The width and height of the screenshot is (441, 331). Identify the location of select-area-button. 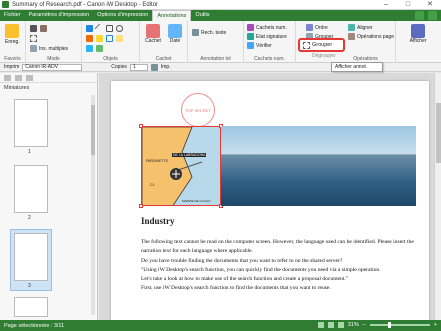
(33, 38).